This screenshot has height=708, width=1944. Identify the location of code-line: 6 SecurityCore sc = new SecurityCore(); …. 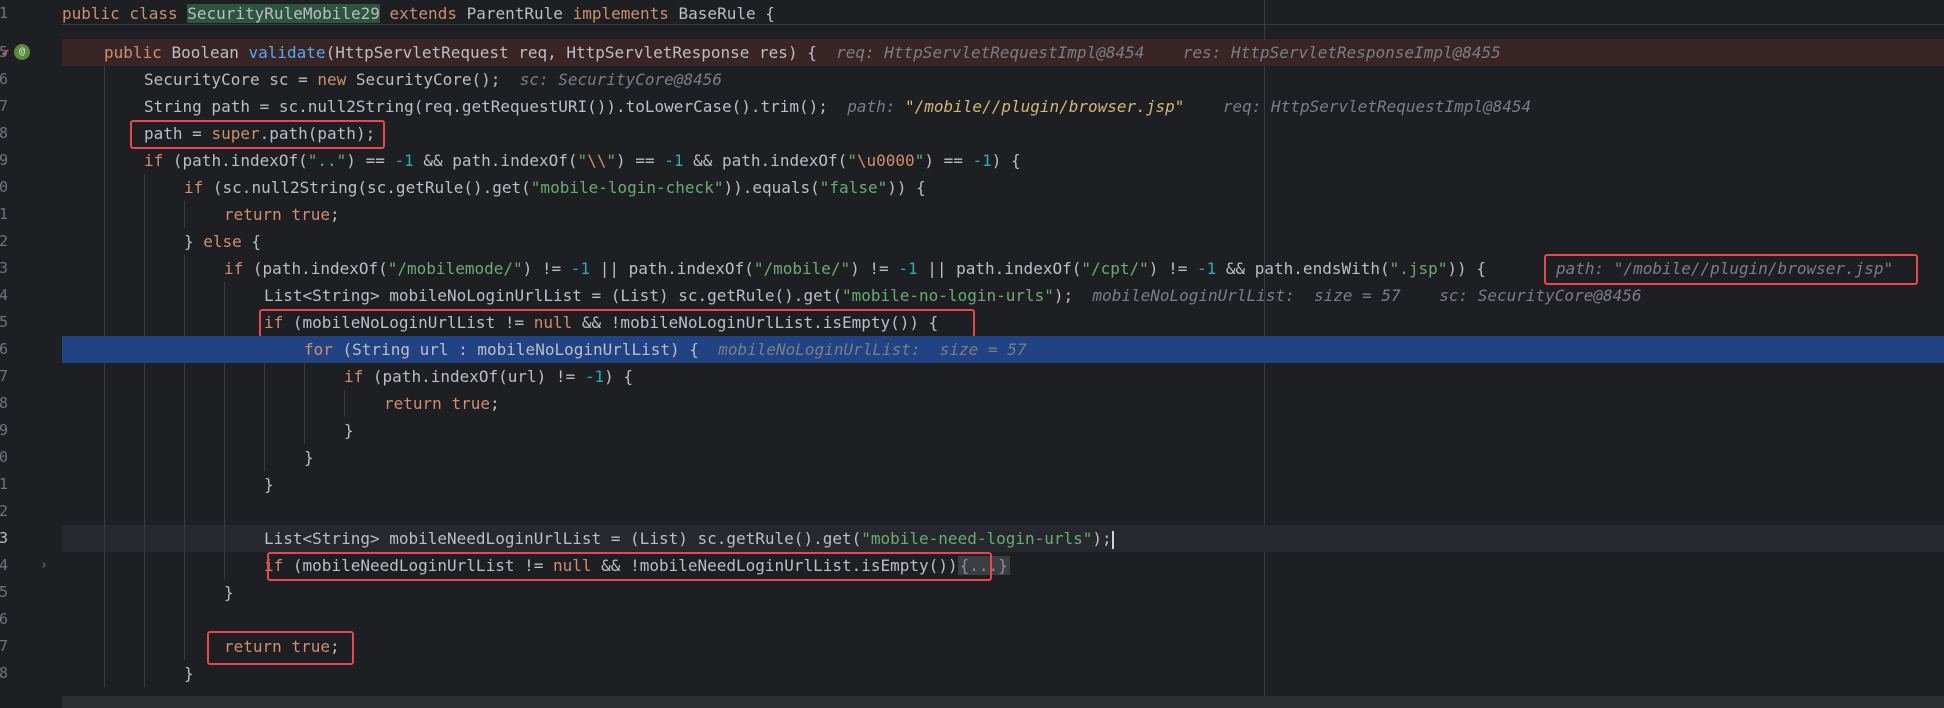
(972, 79).